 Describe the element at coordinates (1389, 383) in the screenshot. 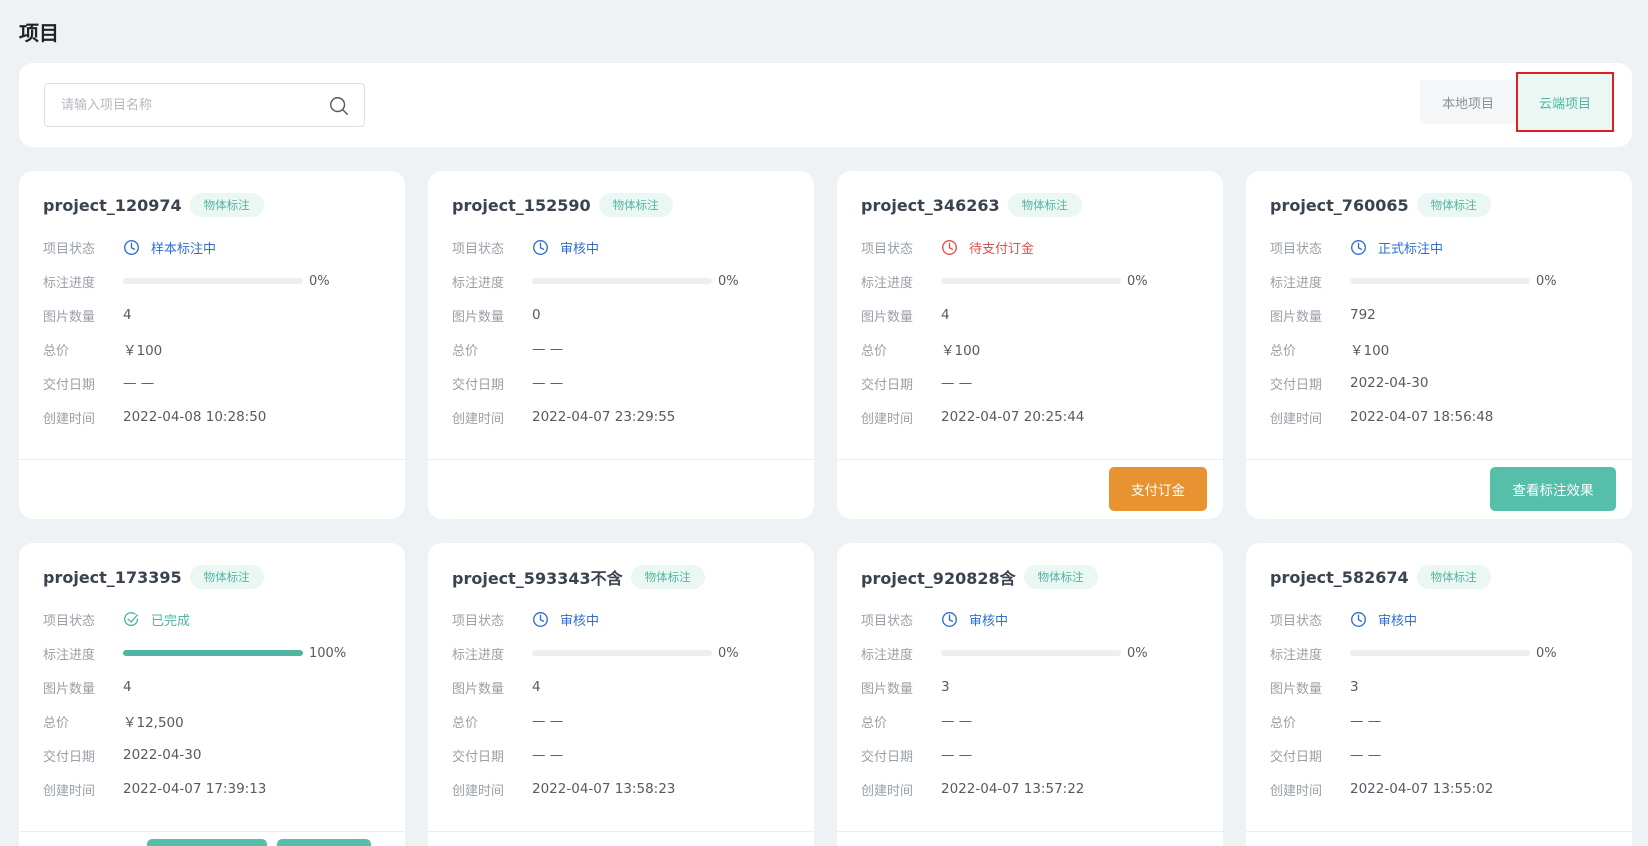

I see `field-value: 2022-04-30` at that location.